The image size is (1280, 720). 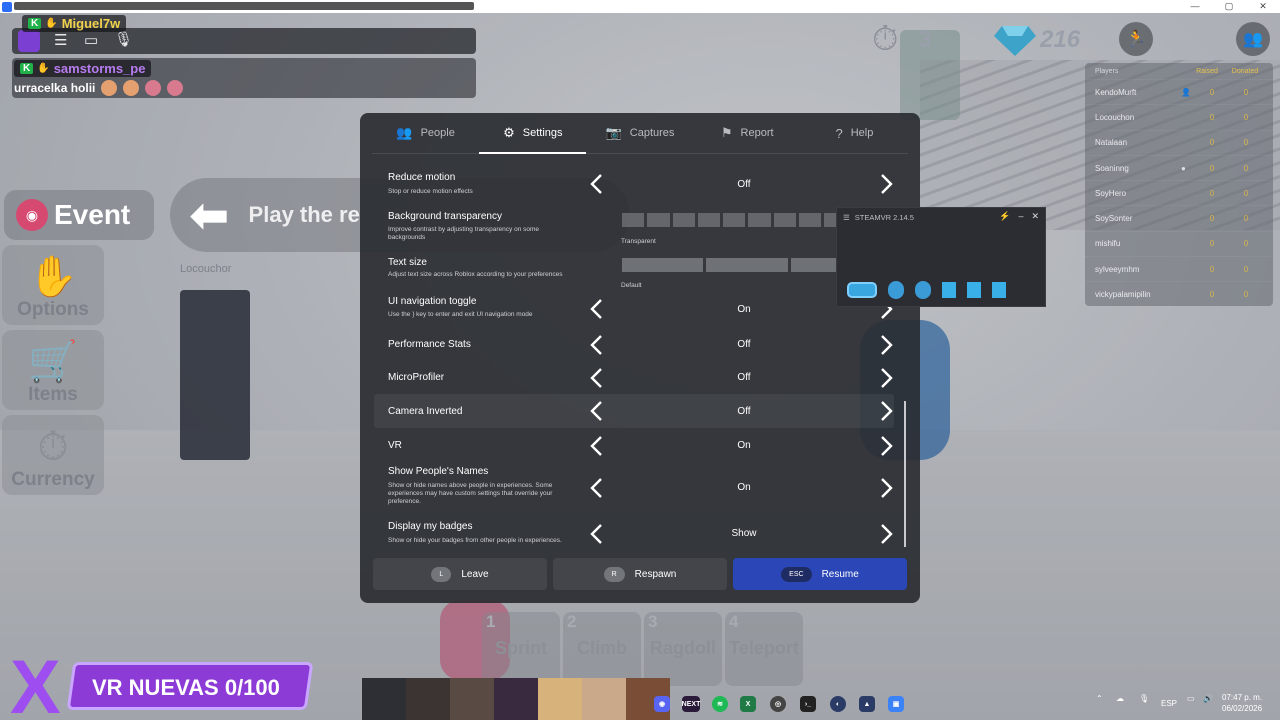 What do you see at coordinates (1179, 192) in the screenshot?
I see `player-row: SoyHero 0 0` at bounding box center [1179, 192].